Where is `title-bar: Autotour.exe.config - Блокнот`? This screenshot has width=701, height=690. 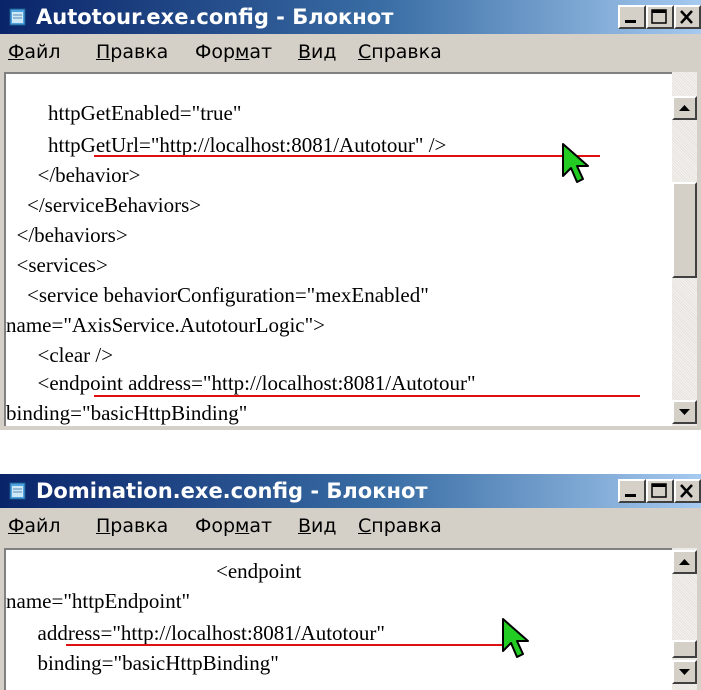
title-bar: Autotour.exe.config - Блокнот is located at coordinates (350, 17).